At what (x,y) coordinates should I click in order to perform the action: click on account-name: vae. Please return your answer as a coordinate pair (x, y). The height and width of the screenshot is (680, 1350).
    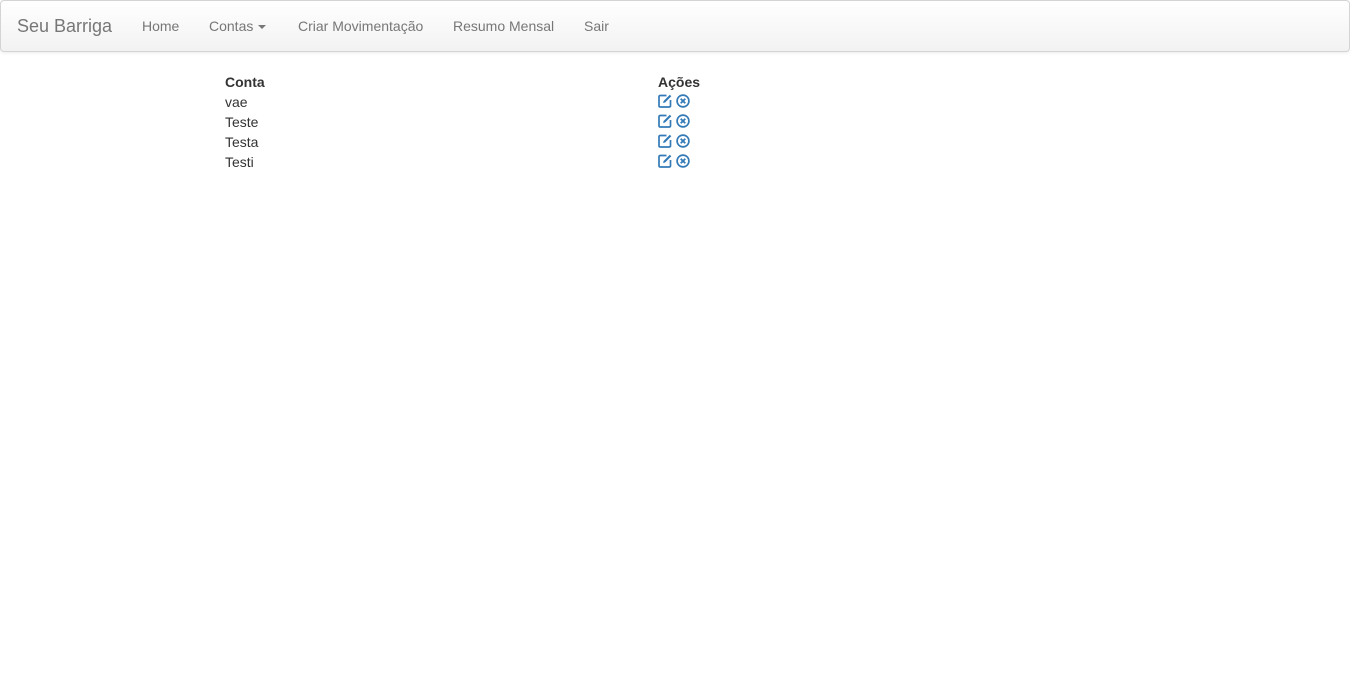
    Looking at the image, I should click on (236, 102).